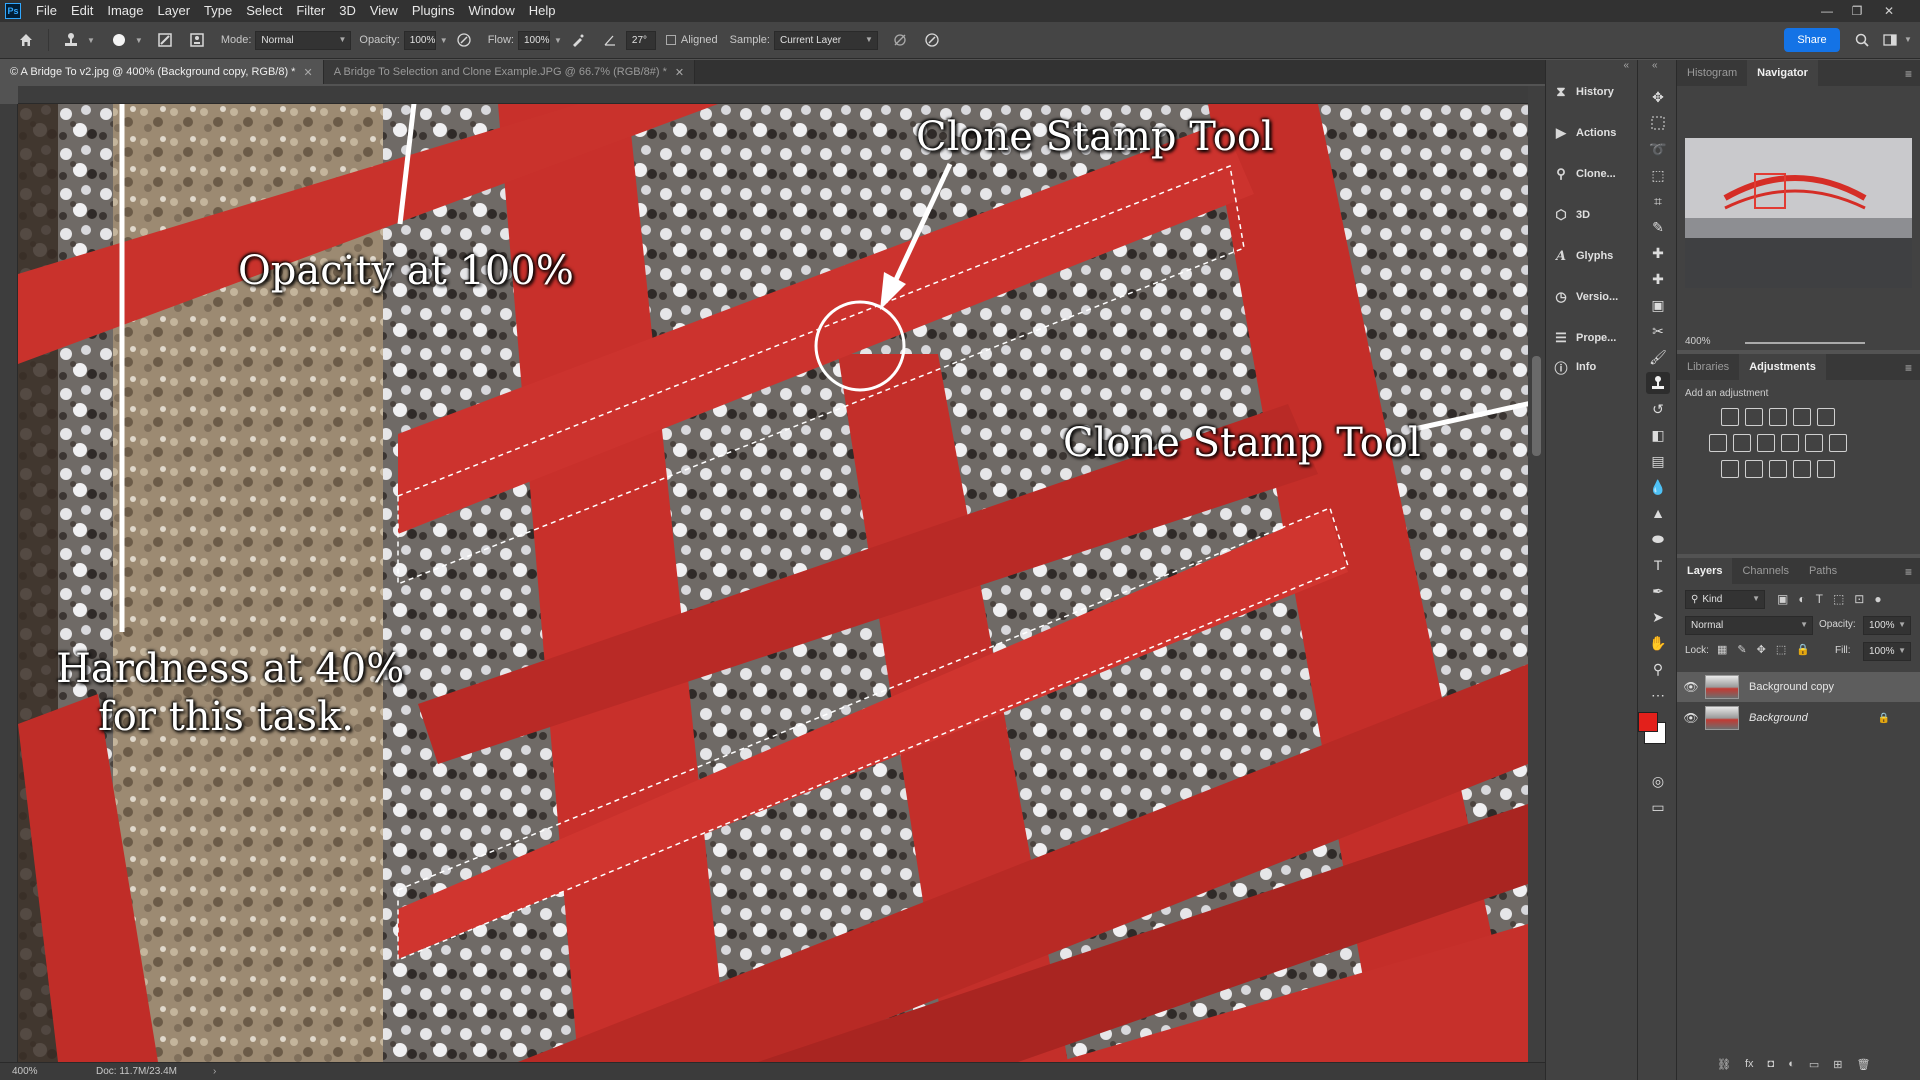 This screenshot has width=1920, height=1080. What do you see at coordinates (464, 40) in the screenshot?
I see `pressure-opacity-icon` at bounding box center [464, 40].